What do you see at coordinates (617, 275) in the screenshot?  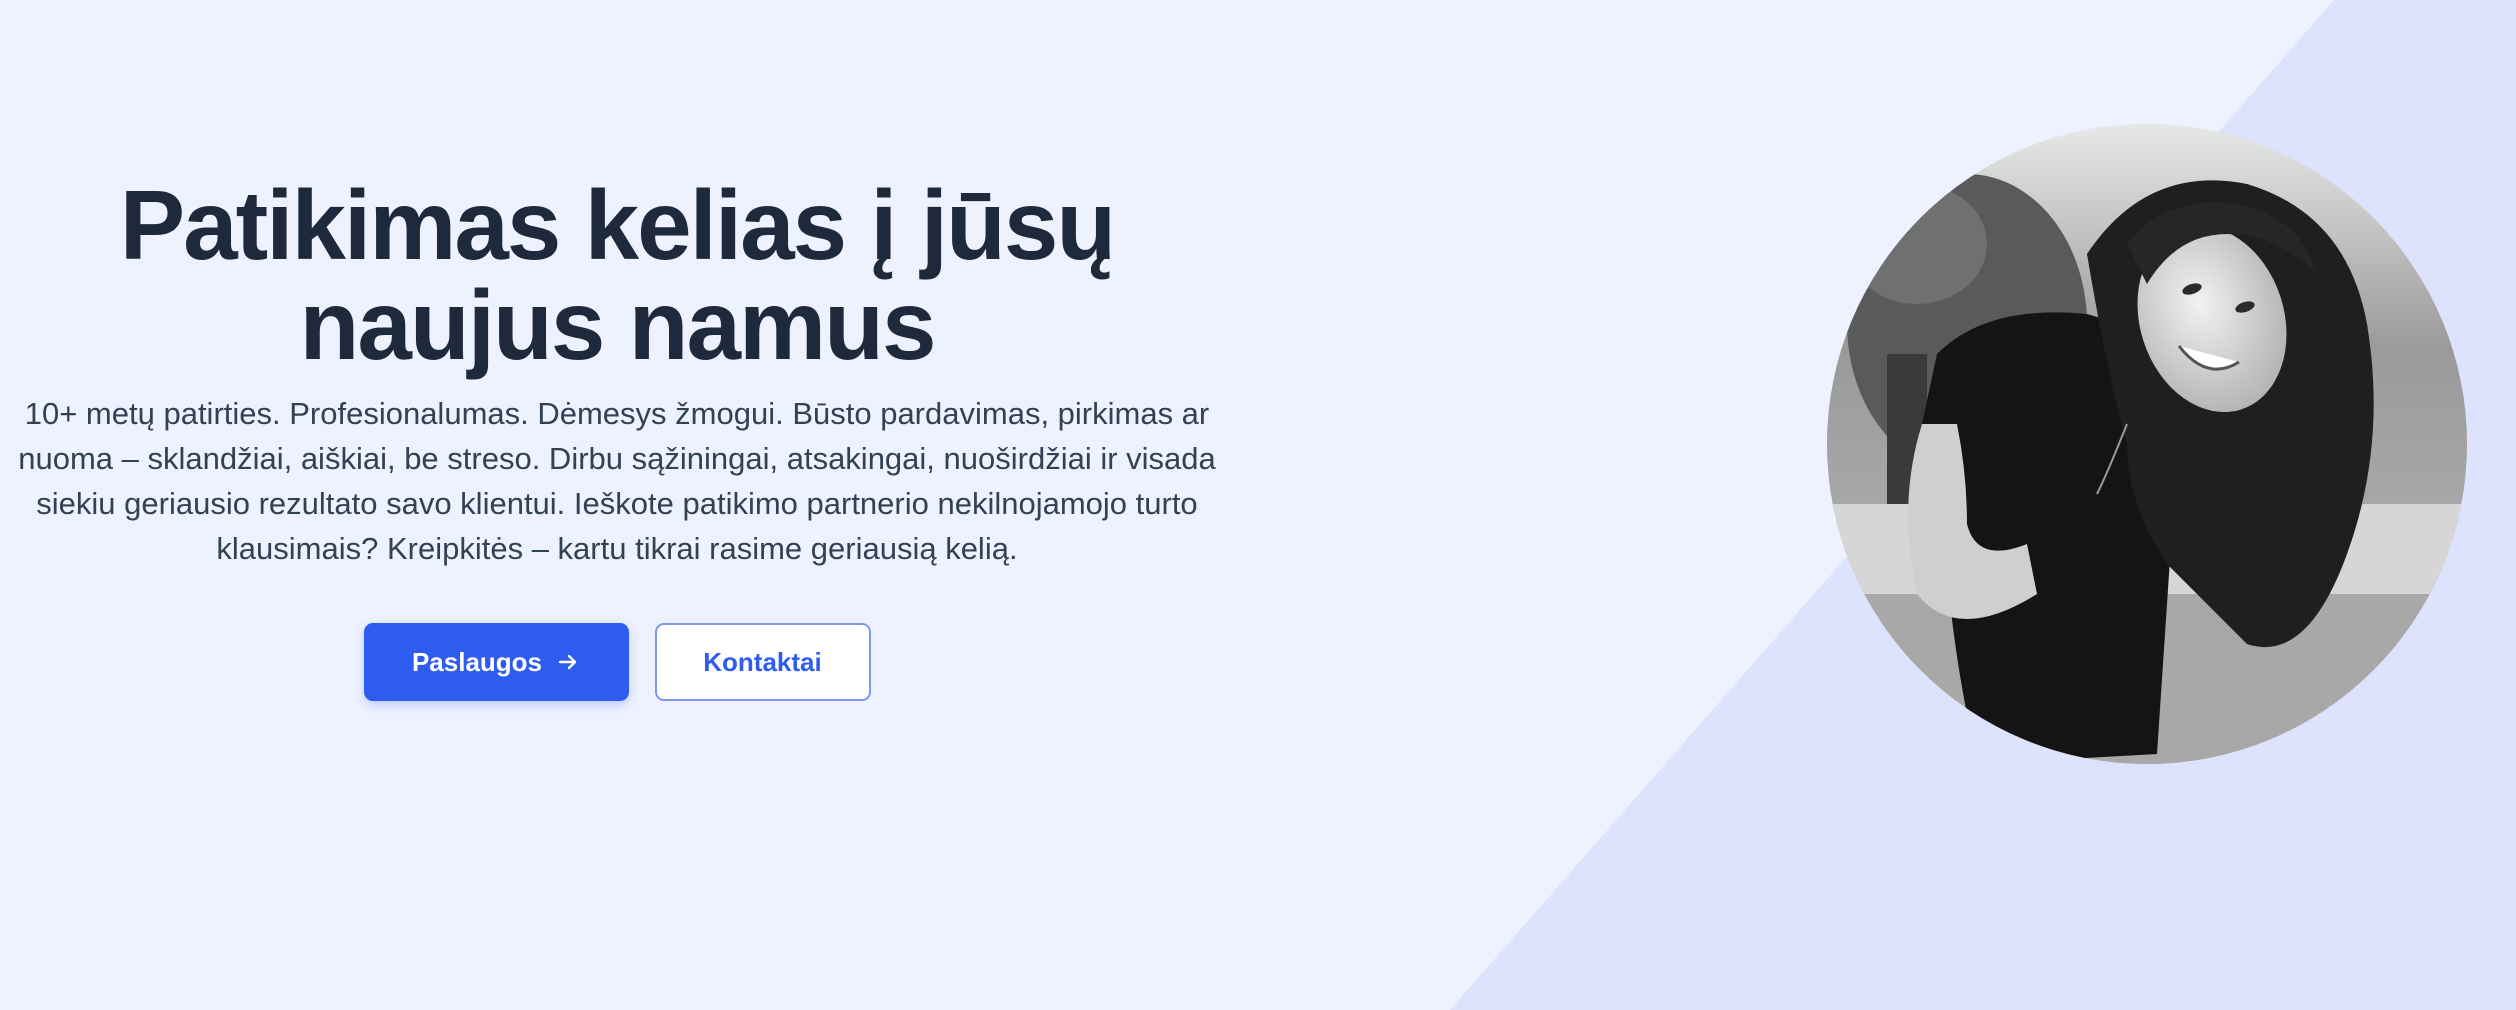 I see `hero-headline: Patikimas kelias į jūsų naujus namus` at bounding box center [617, 275].